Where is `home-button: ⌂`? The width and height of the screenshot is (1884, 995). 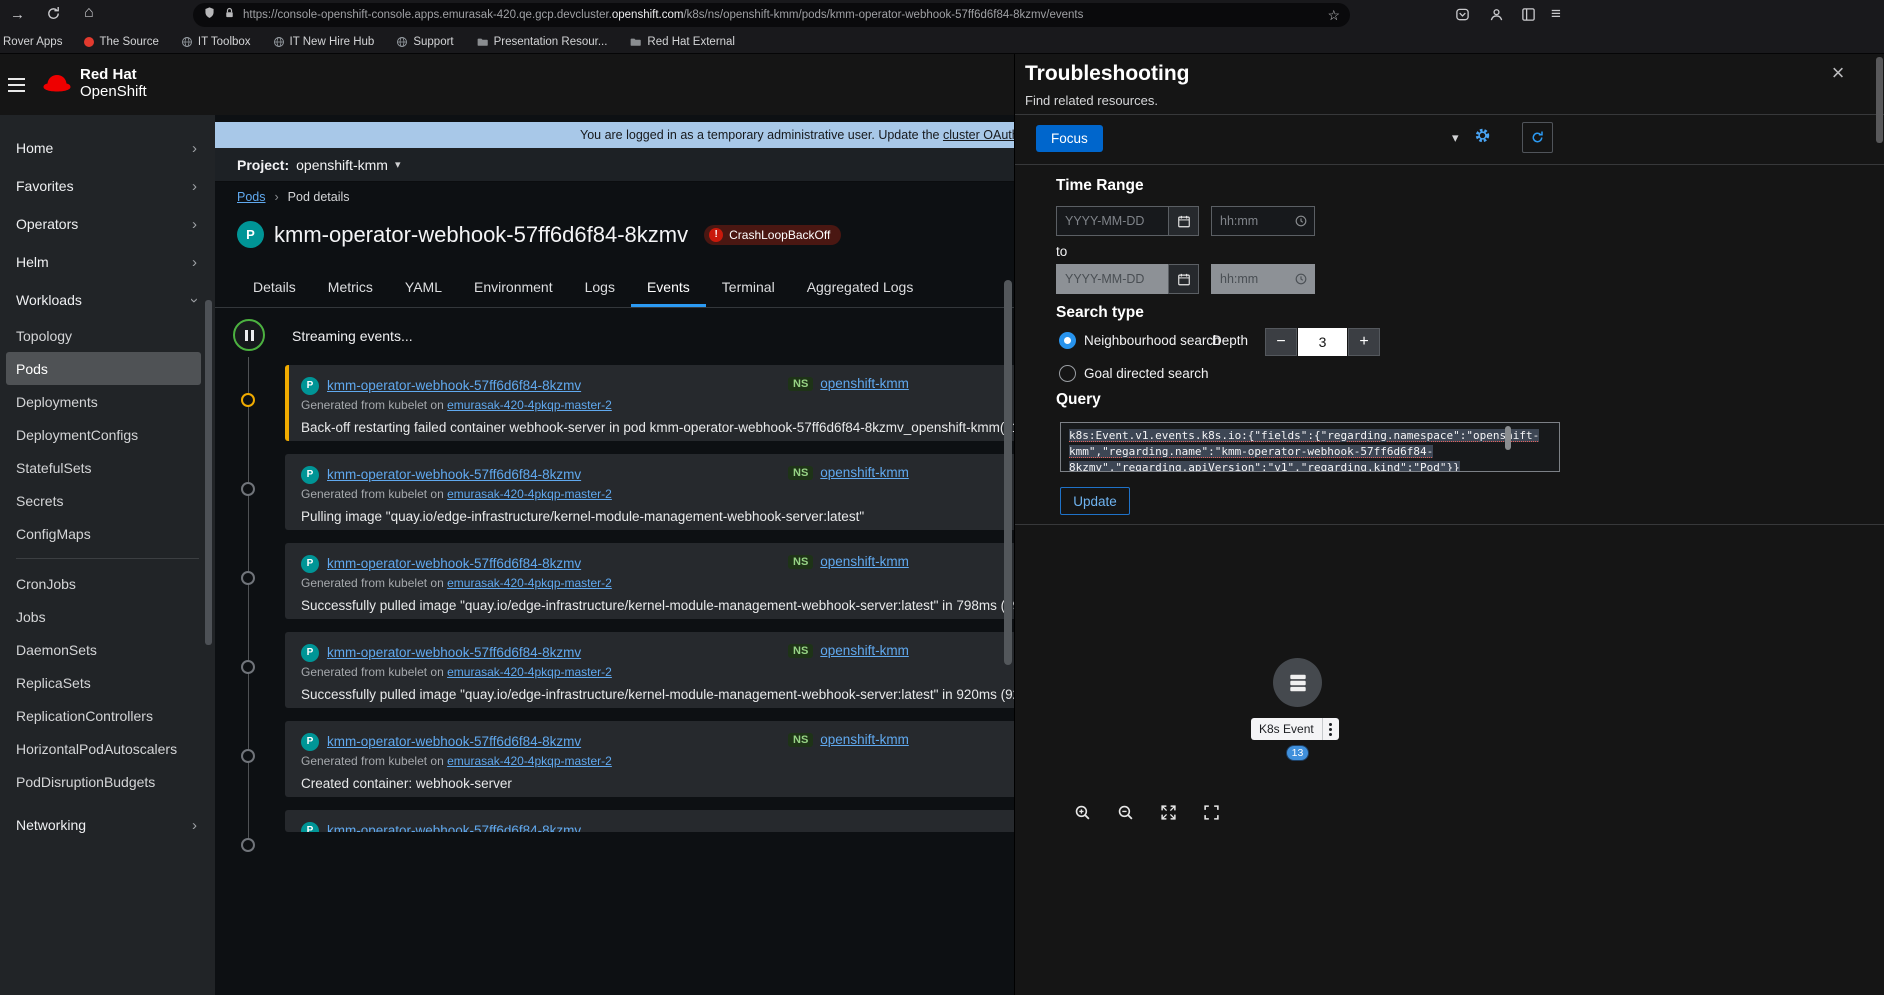
home-button: ⌂ is located at coordinates (89, 13).